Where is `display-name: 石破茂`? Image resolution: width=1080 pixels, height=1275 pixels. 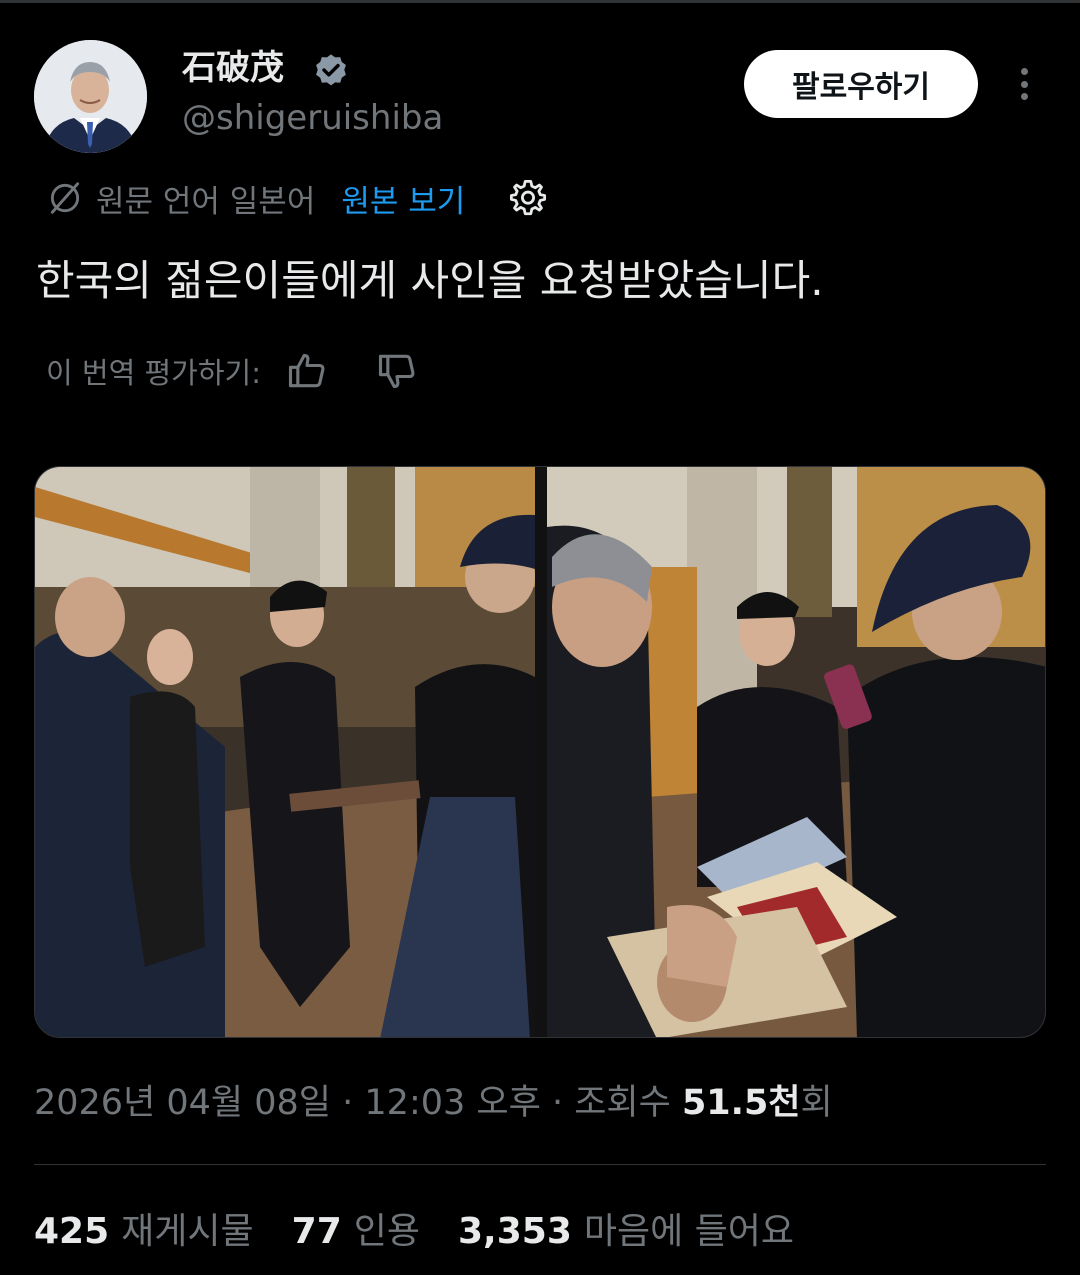 display-name: 石破茂 is located at coordinates (233, 68).